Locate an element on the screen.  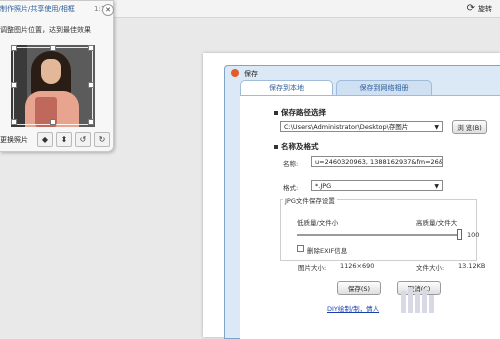
tab-save-local: 保存到本地 is located at coordinates (286, 88).